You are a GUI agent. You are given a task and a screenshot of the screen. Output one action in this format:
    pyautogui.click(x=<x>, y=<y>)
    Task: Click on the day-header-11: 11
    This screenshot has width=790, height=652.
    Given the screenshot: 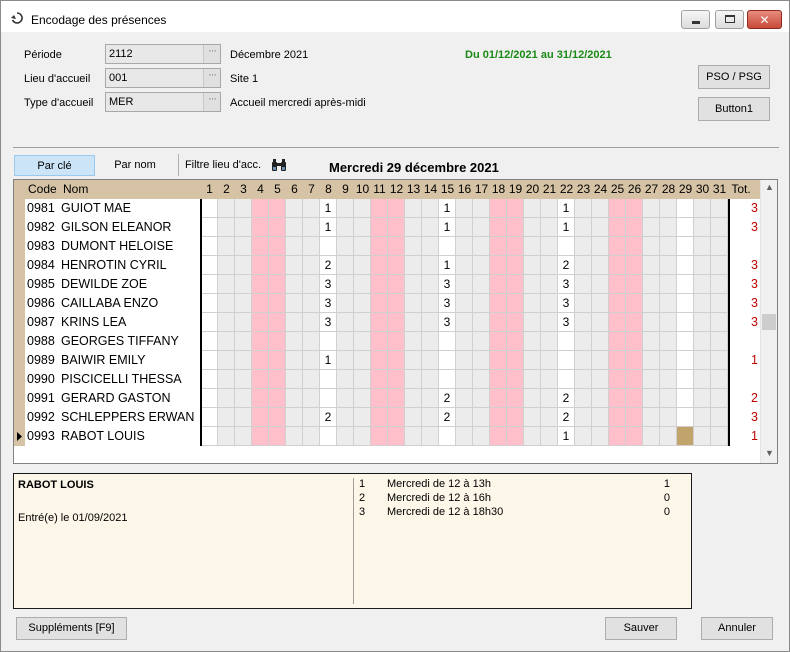 What is the action you would take?
    pyautogui.click(x=379, y=189)
    